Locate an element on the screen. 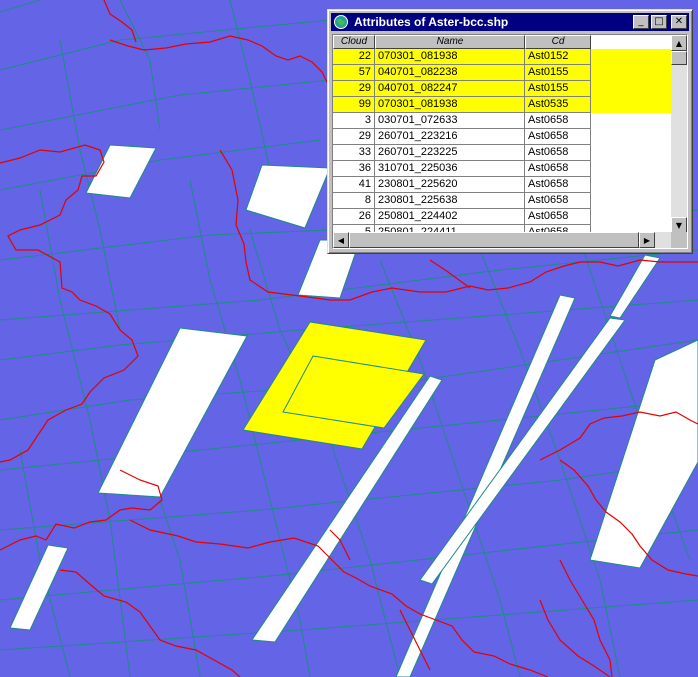 The width and height of the screenshot is (698, 677). horizontal-scrollbar: ◀ ▶ is located at coordinates (503, 240).